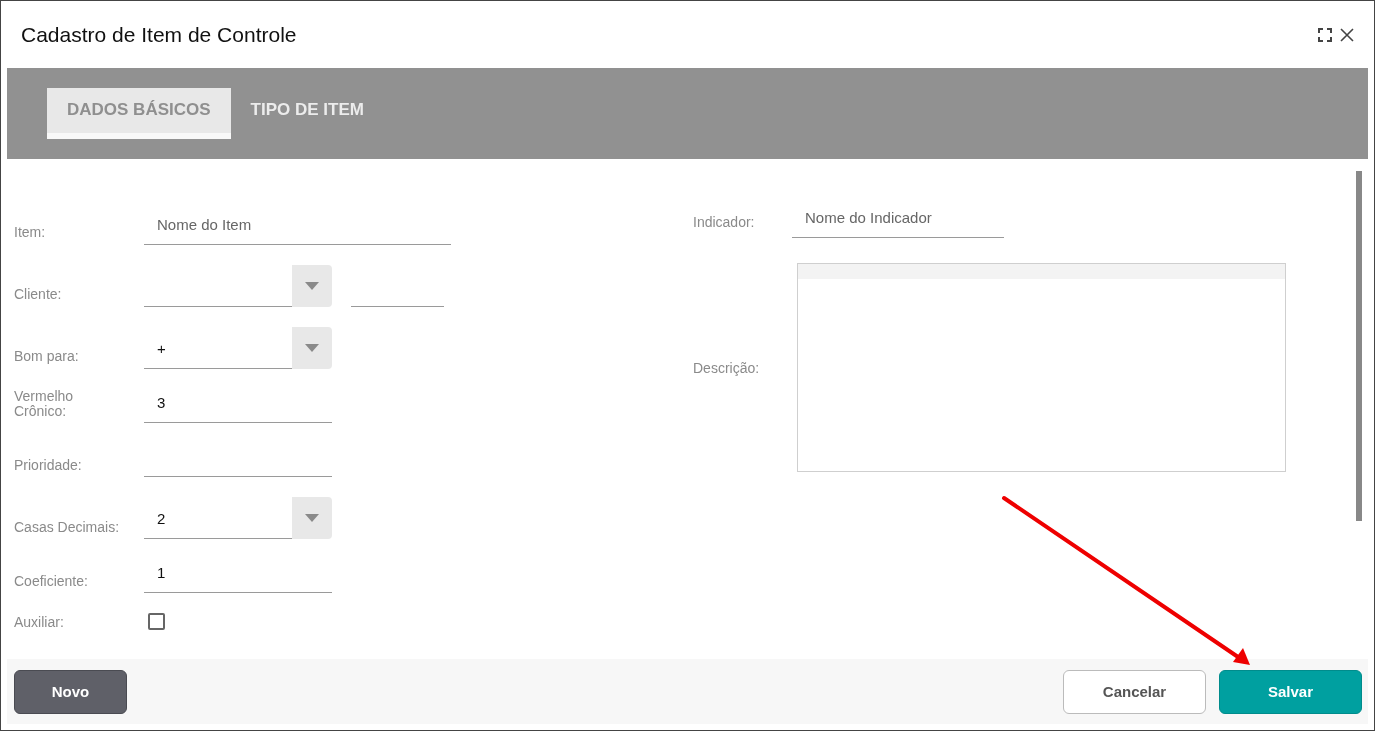 The image size is (1375, 731). Describe the element at coordinates (70, 691) in the screenshot. I see `action-button: Novo` at that location.